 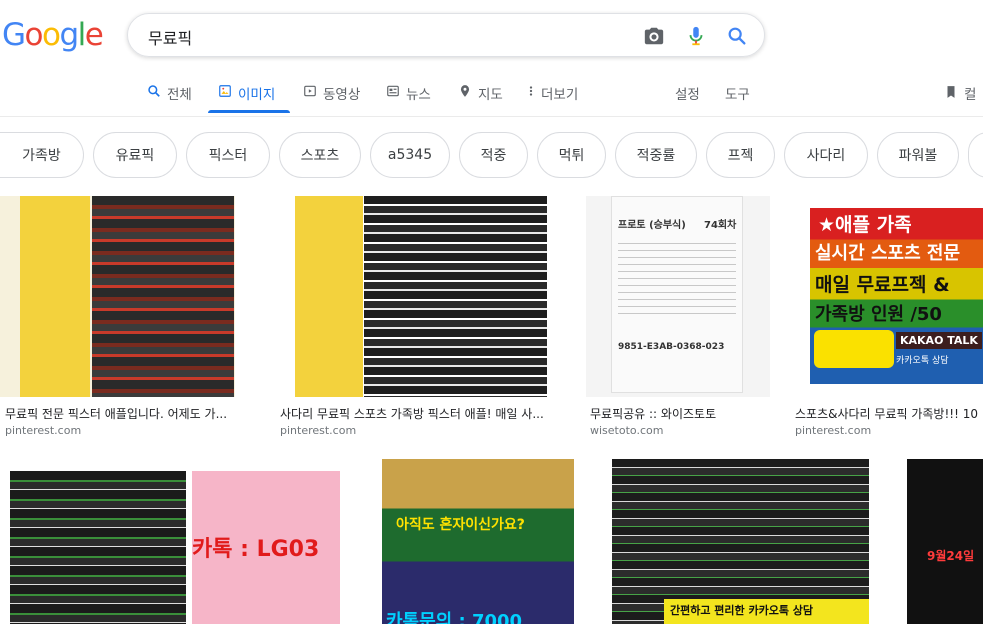 What do you see at coordinates (970, 95) in the screenshot?
I see `tab-label: 컬` at bounding box center [970, 95].